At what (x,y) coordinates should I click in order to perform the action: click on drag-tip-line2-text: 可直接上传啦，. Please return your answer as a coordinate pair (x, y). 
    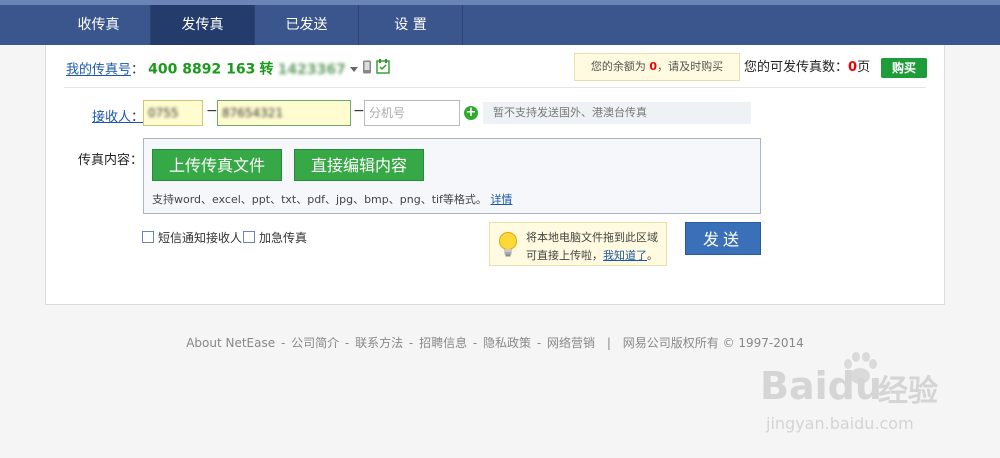
    Looking at the image, I should click on (564, 255).